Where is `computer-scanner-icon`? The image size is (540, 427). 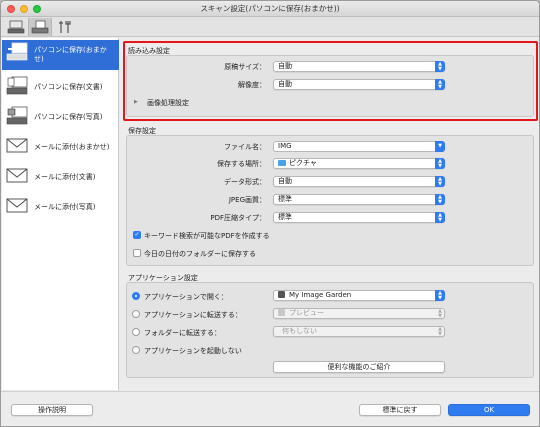
computer-scanner-icon is located at coordinates (16, 27).